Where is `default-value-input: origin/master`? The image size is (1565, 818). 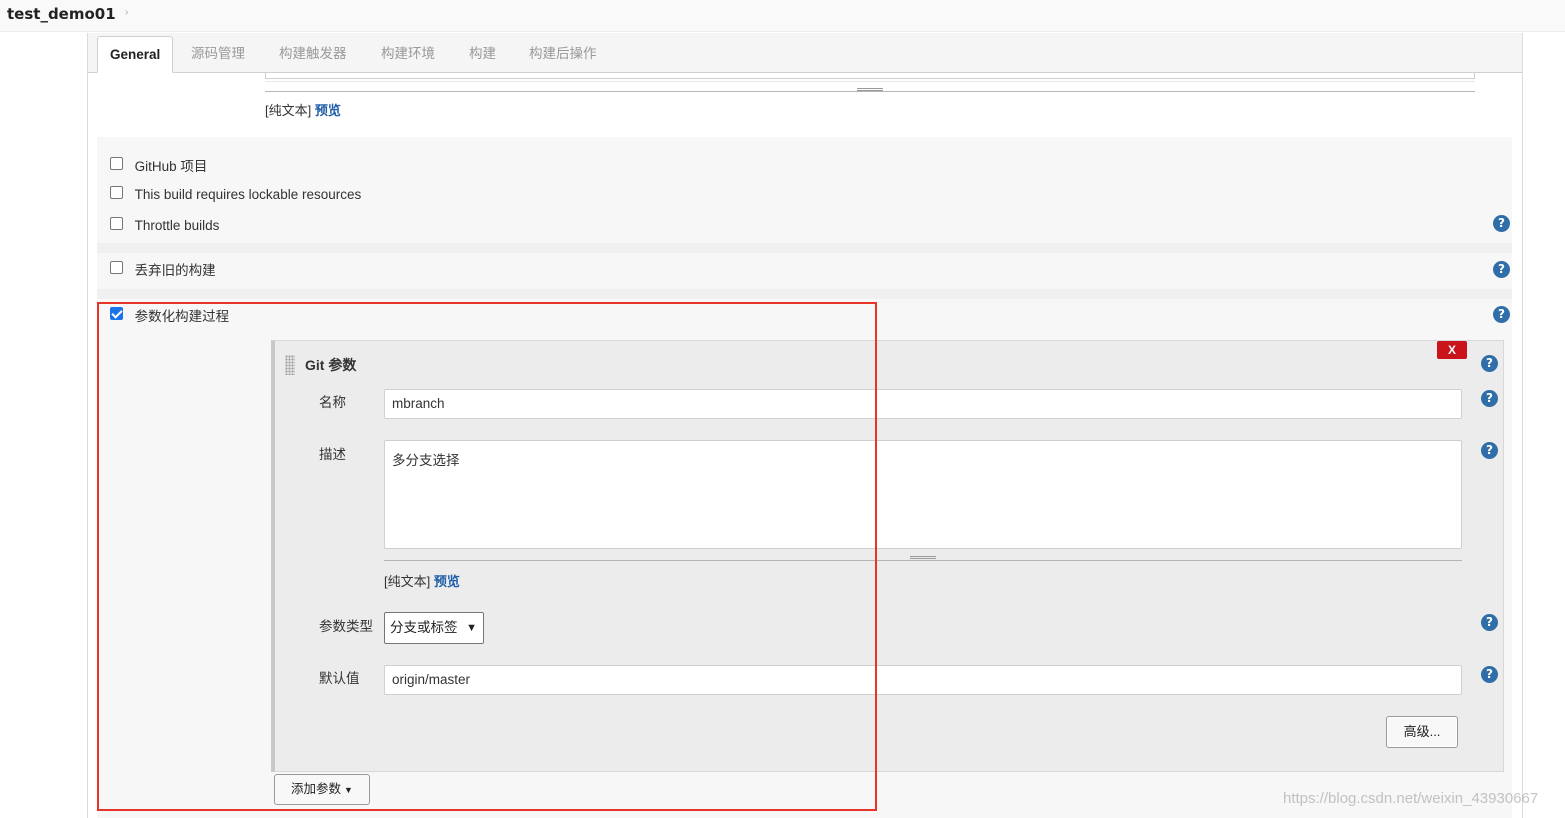
default-value-input: origin/master is located at coordinates (923, 680).